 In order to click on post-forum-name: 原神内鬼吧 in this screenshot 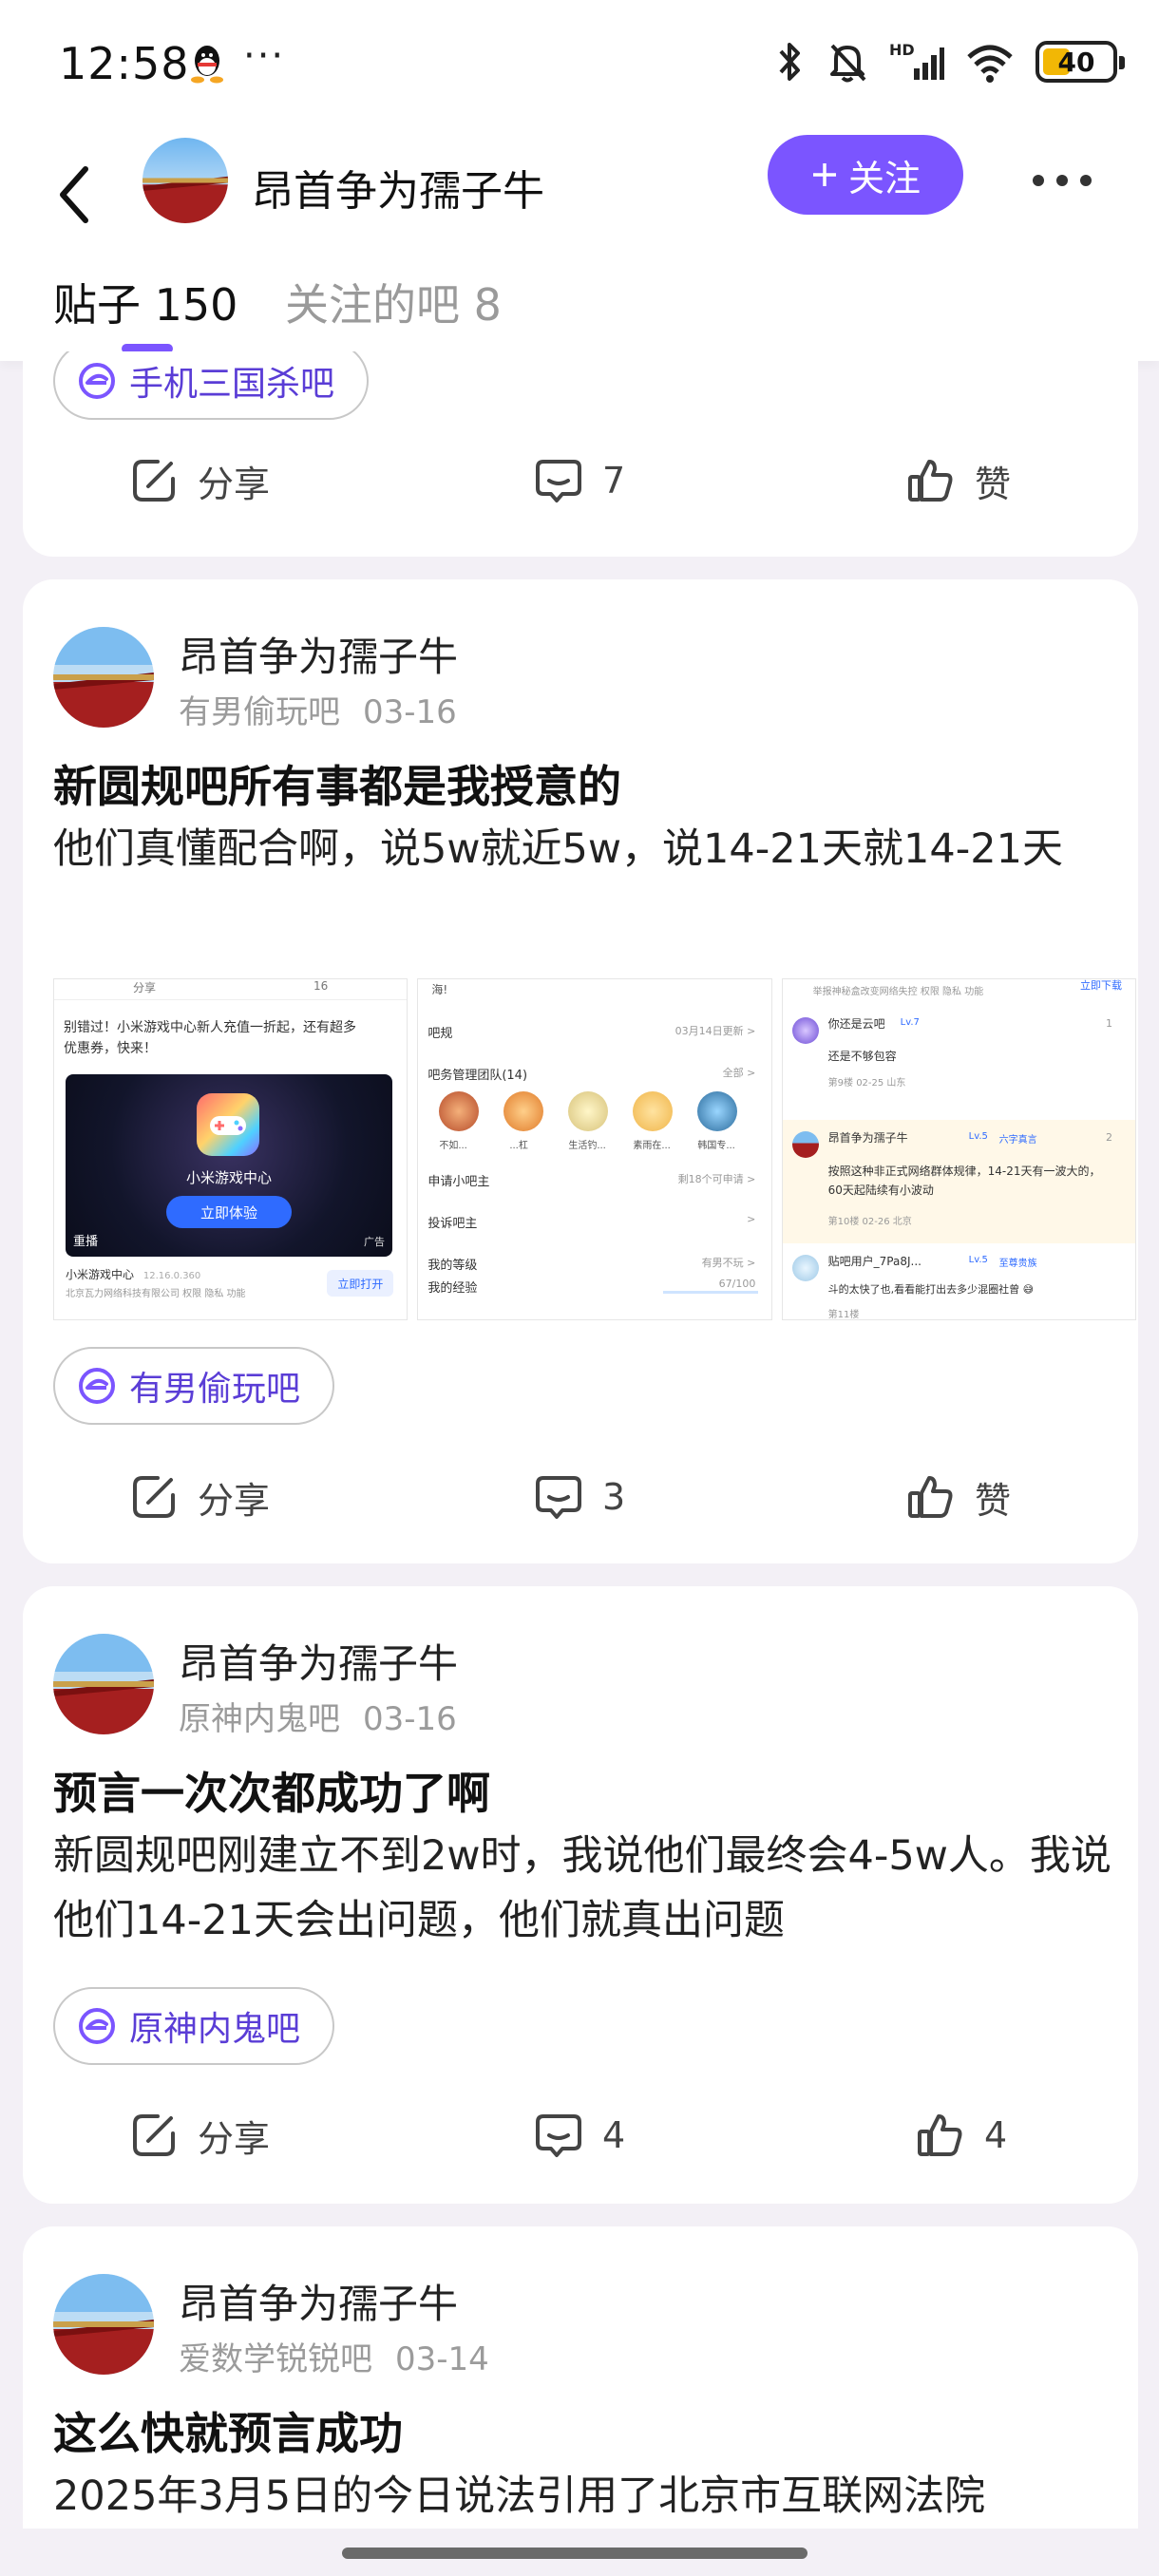, I will do `click(259, 1719)`.